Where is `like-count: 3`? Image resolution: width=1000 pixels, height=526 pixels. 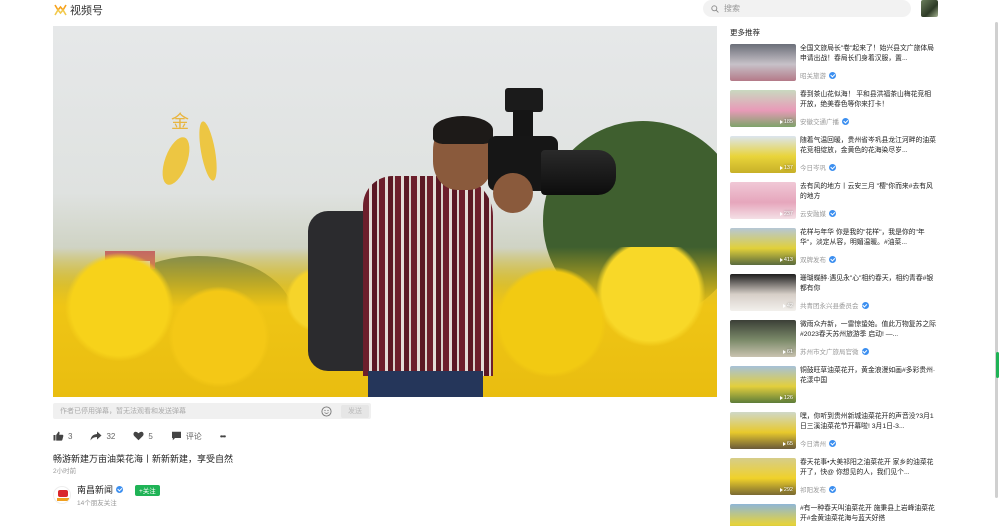 like-count: 3 is located at coordinates (70, 436).